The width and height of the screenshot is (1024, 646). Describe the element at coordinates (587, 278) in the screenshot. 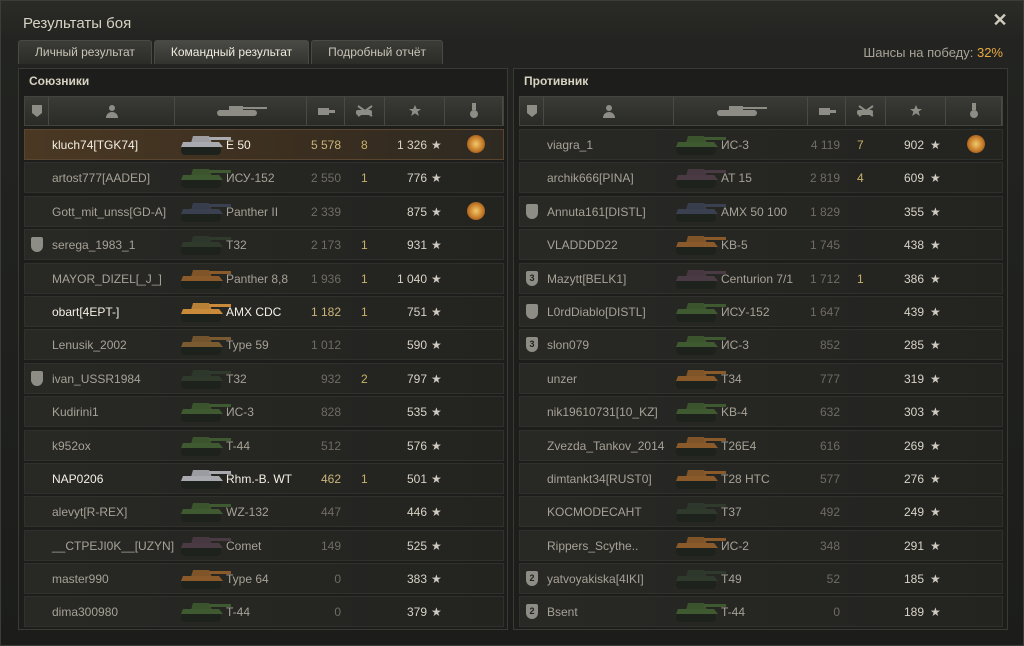

I see `player-name: Mazytt[BELK1]` at that location.